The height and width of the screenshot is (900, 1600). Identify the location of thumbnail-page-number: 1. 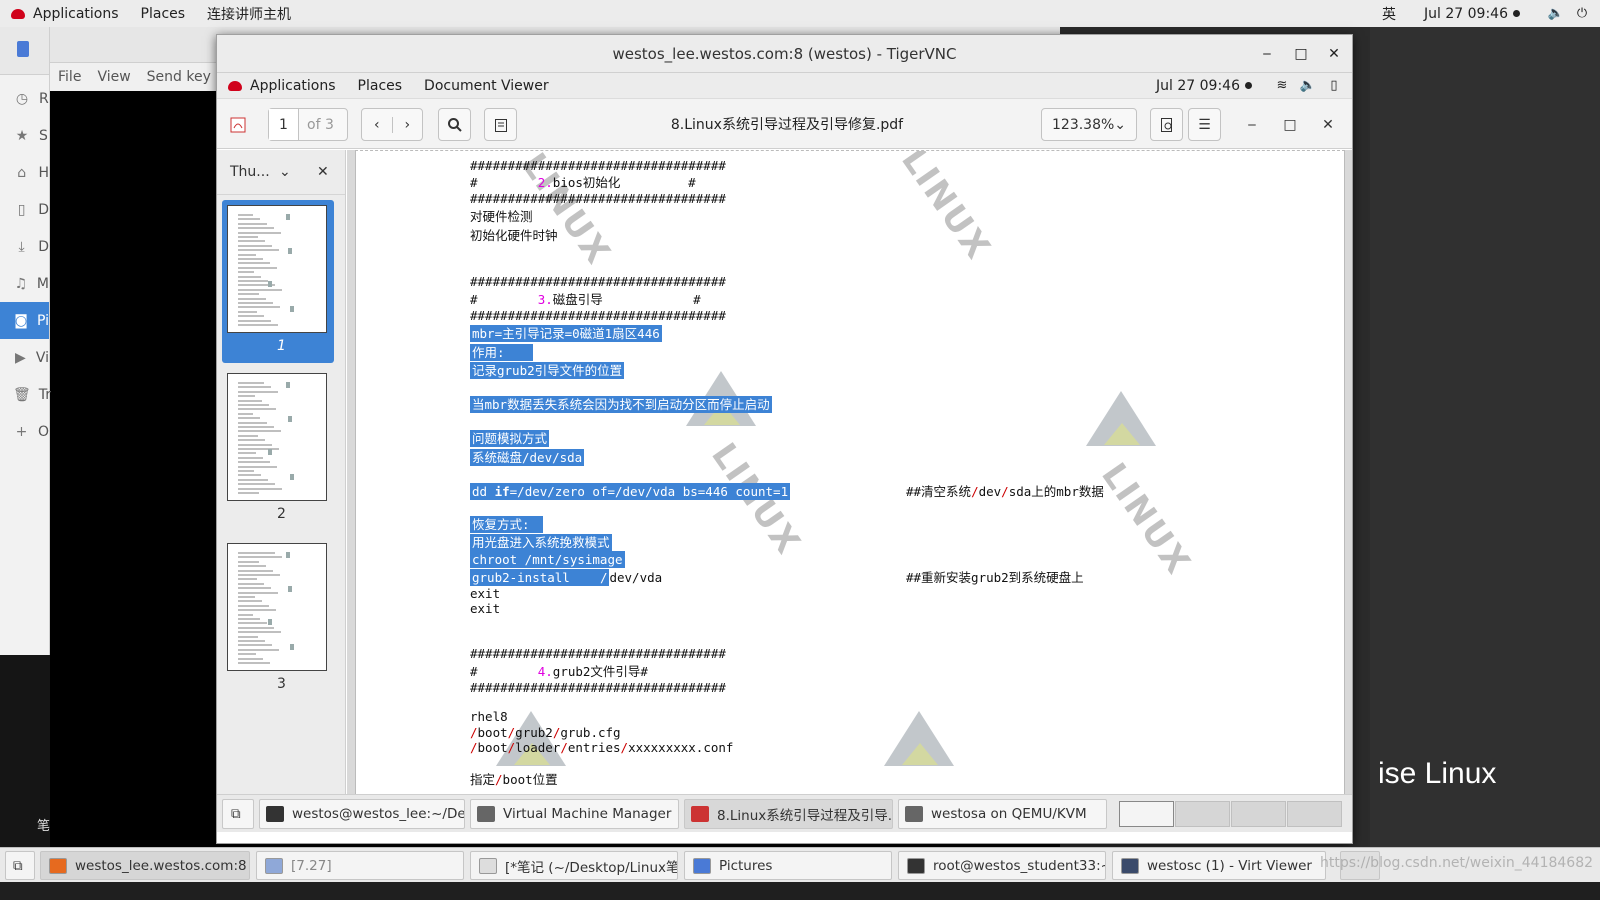
(281, 346).